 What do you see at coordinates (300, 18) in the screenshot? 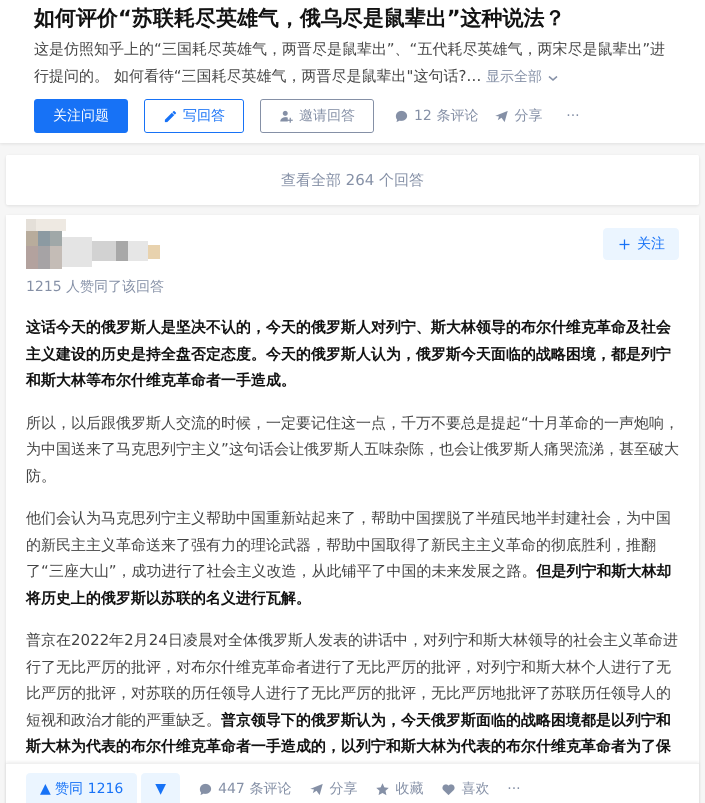
I see `question-title: 如何评价“苏联耗尽英雄气，俄乌尽是鼠辈出”这种说法？` at bounding box center [300, 18].